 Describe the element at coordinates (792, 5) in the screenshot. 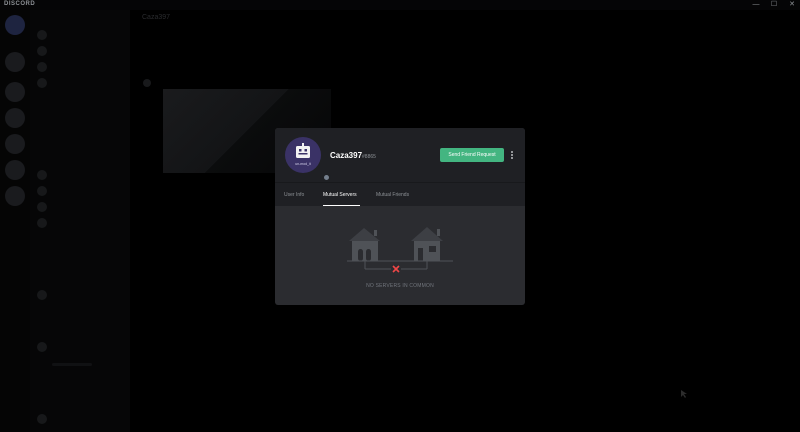

I see `close-button: ✕` at that location.